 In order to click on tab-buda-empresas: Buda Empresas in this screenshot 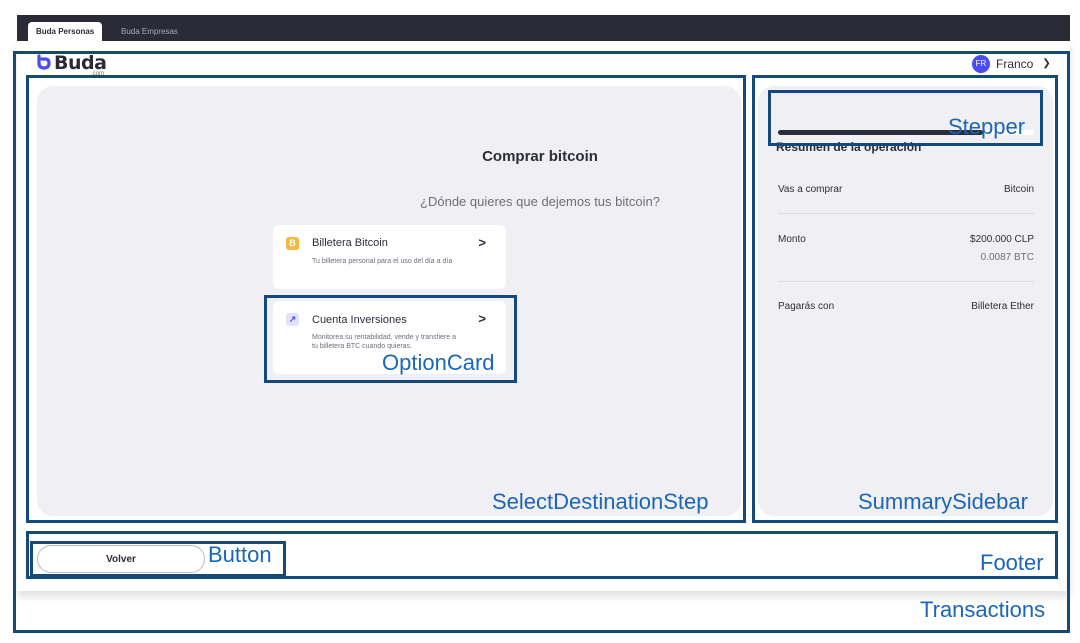, I will do `click(149, 31)`.